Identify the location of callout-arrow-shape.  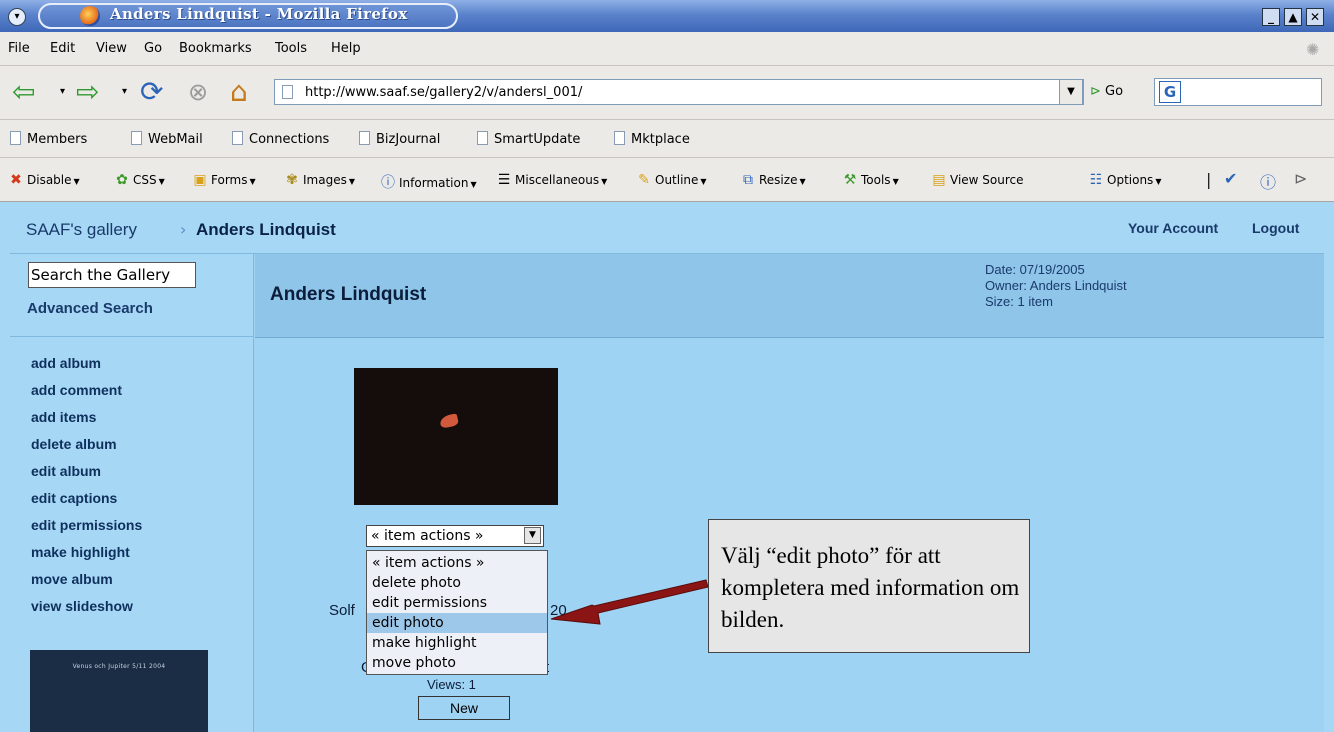
(629, 602).